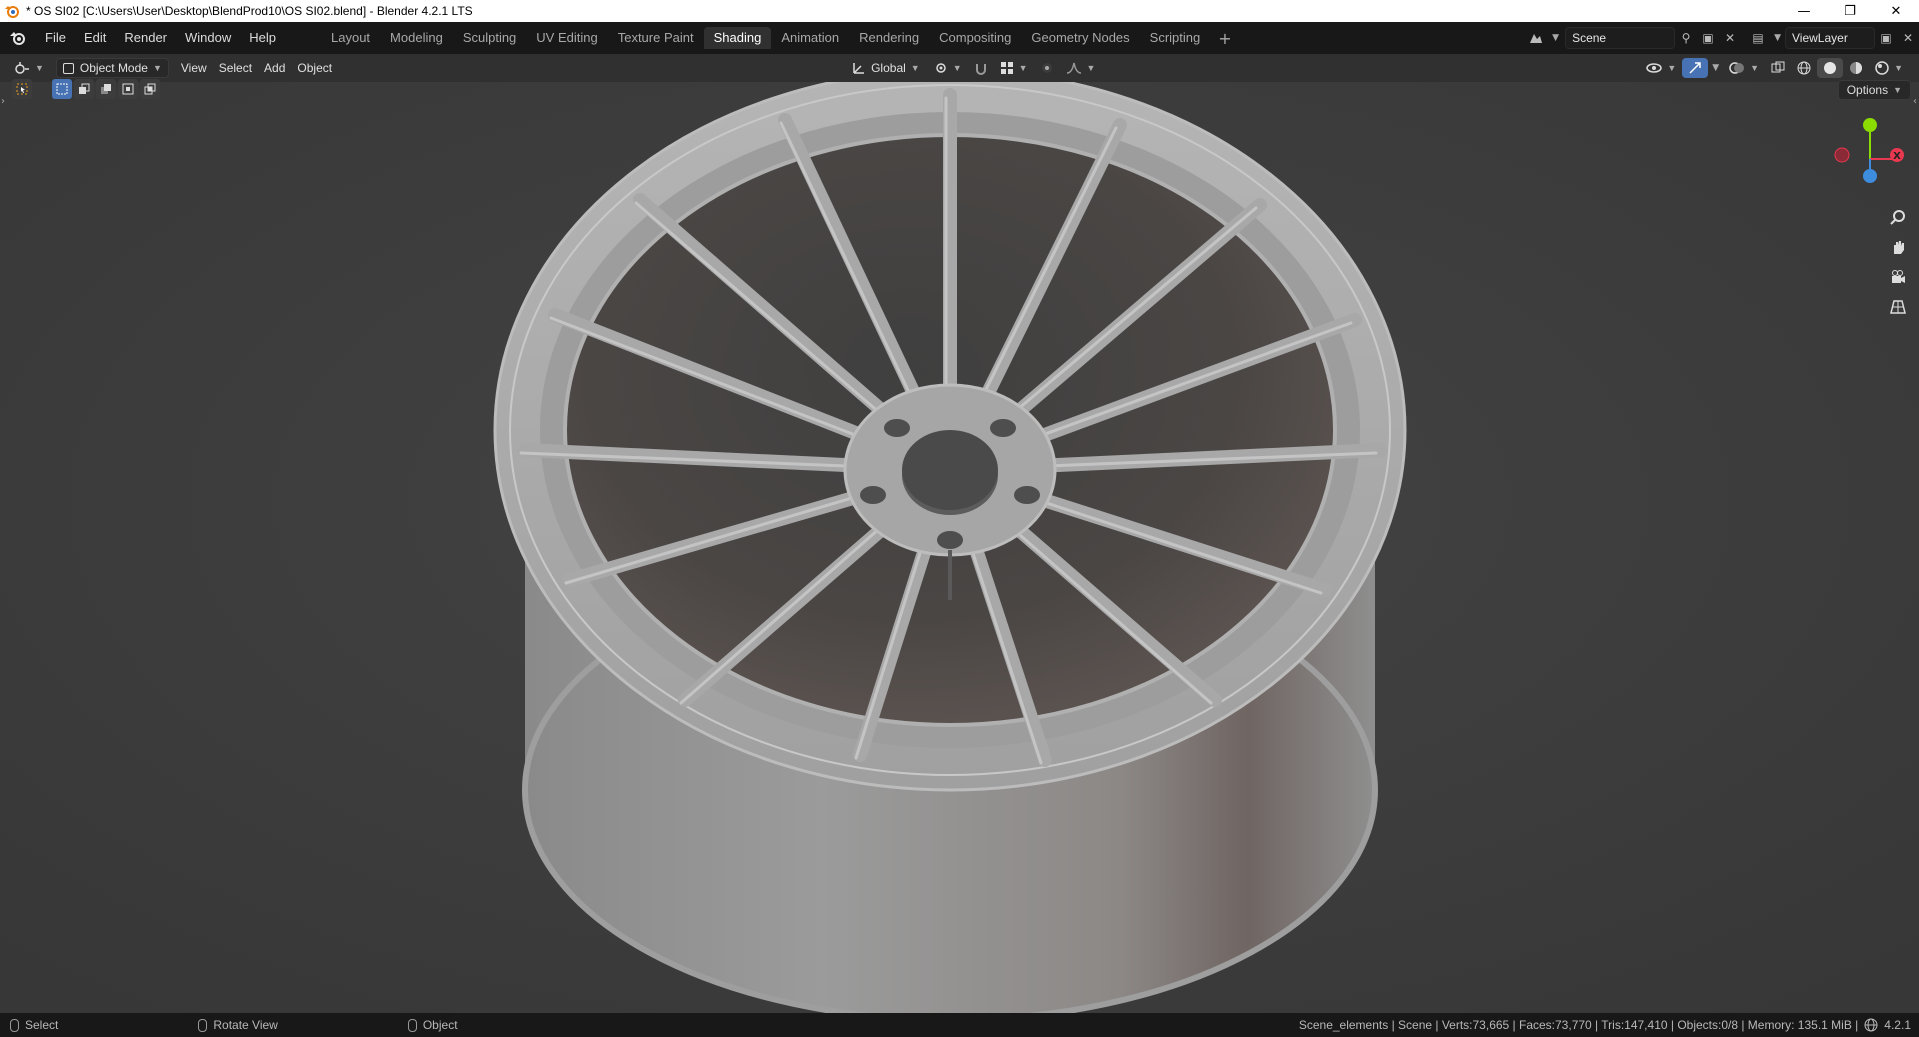 Image resolution: width=1919 pixels, height=1037 pixels. What do you see at coordinates (1536, 38) in the screenshot?
I see `scene-browse-icon` at bounding box center [1536, 38].